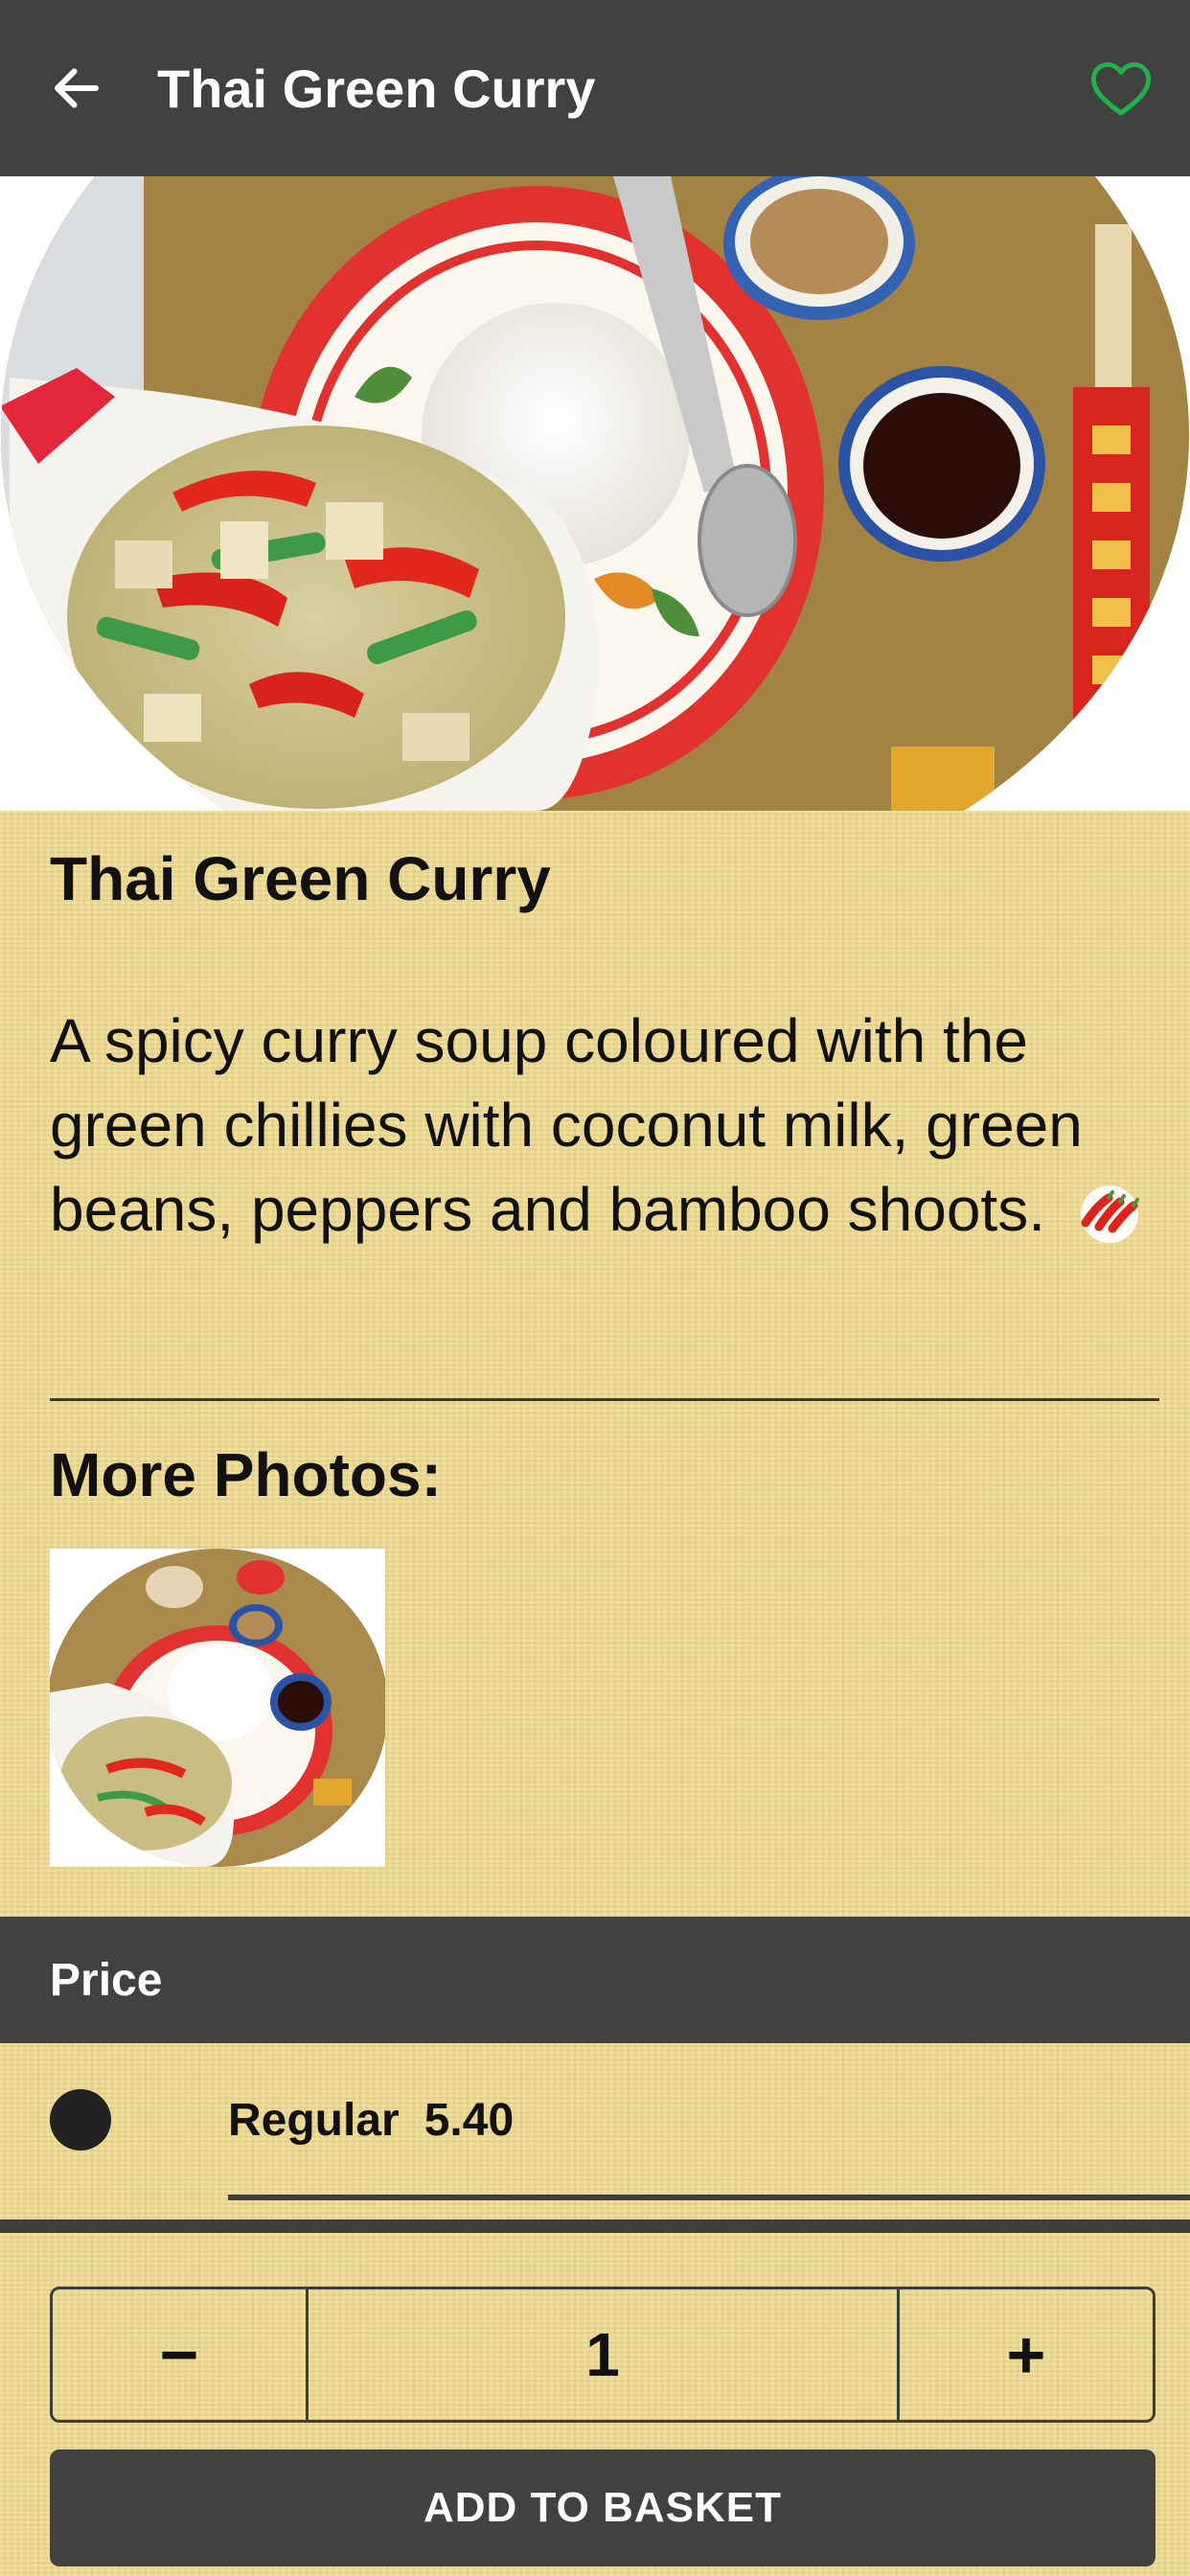  What do you see at coordinates (605, 1399) in the screenshot?
I see `section-divider` at bounding box center [605, 1399].